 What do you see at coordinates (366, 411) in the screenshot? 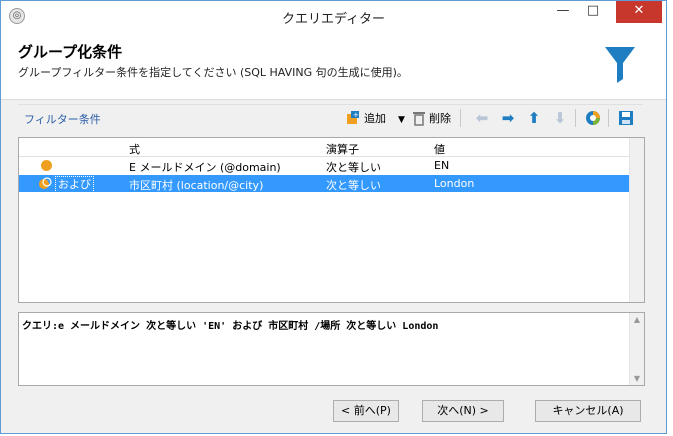
I see `previous-button: < 前へ(P)` at bounding box center [366, 411].